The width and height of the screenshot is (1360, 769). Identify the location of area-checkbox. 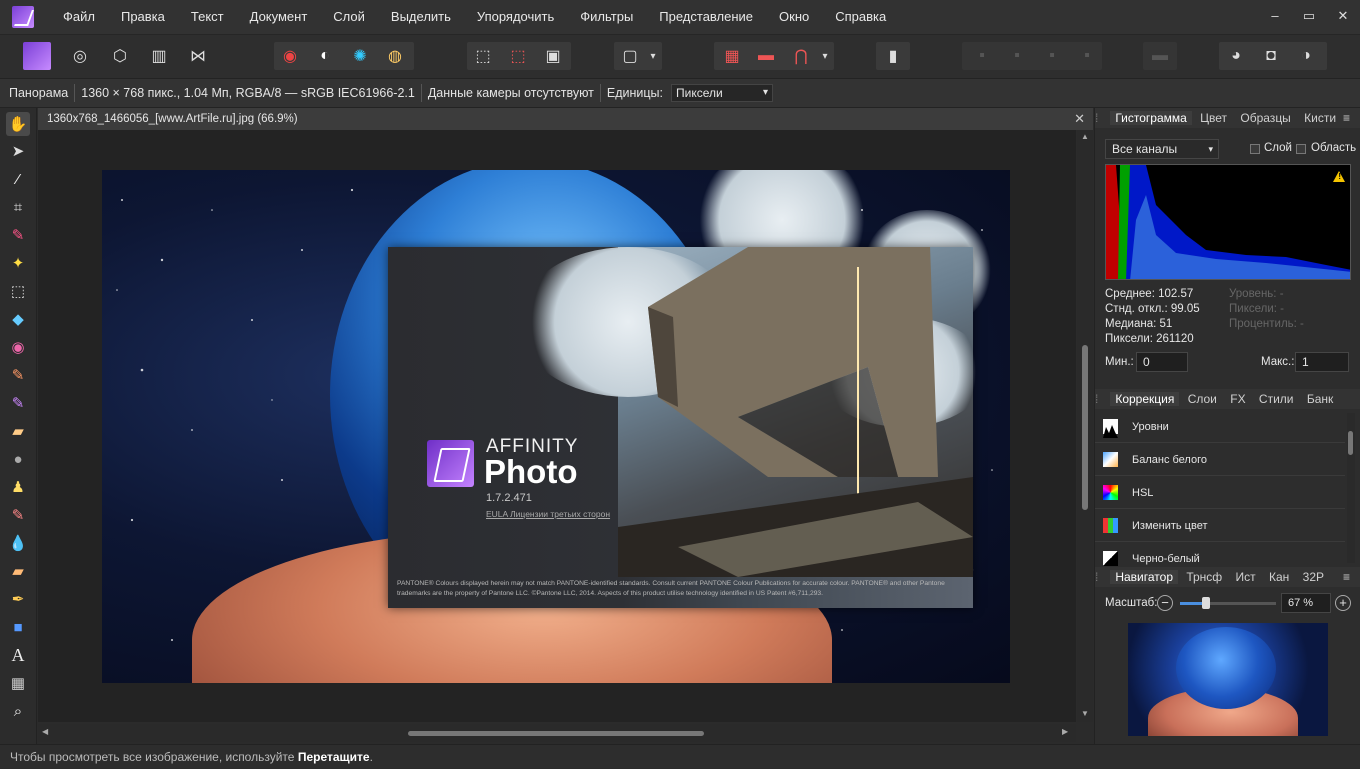
(1301, 149).